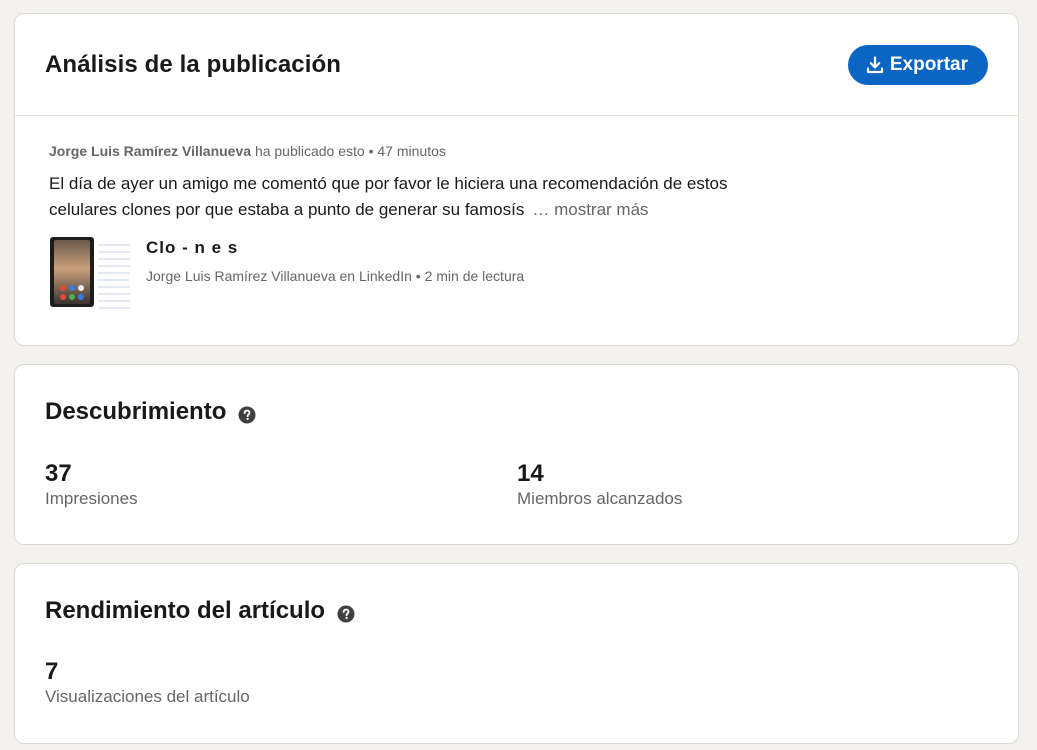 The height and width of the screenshot is (750, 1037). What do you see at coordinates (147, 682) in the screenshot?
I see `article-views-metric: 7 Visualizaciones del artículo` at bounding box center [147, 682].